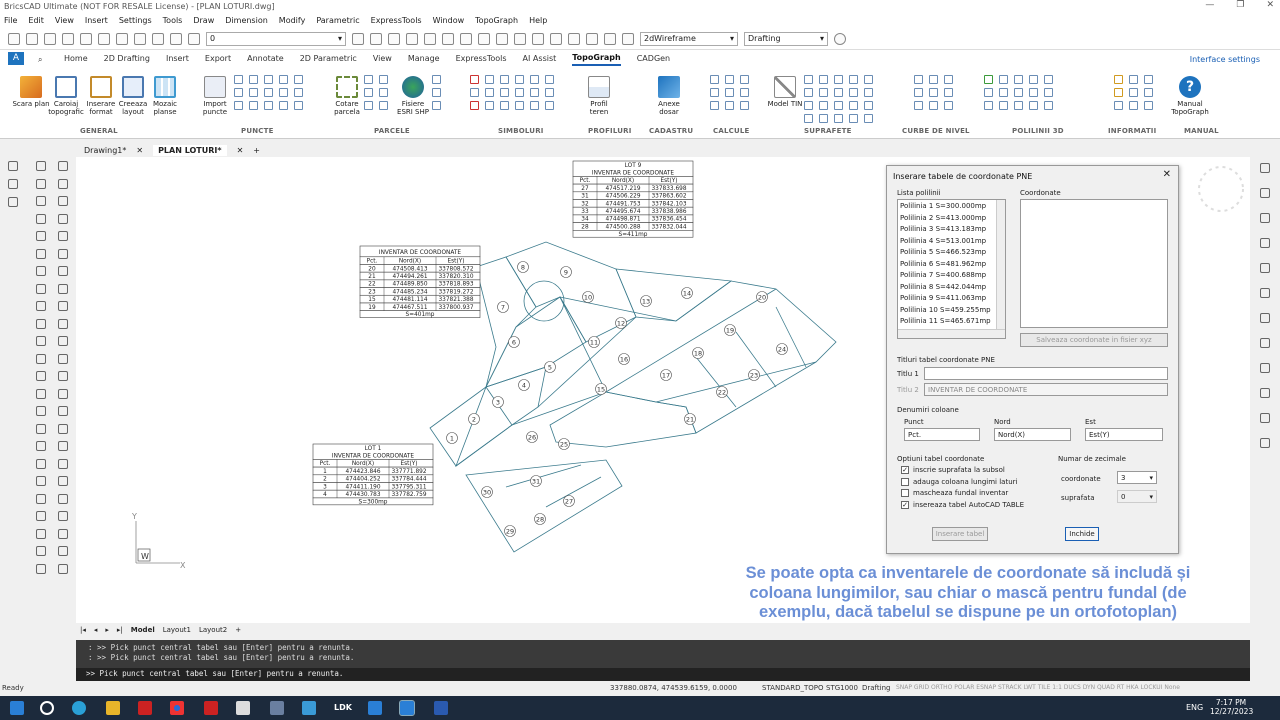 This screenshot has width=1280, height=720. Describe the element at coordinates (211, 708) in the screenshot. I see `app-icon` at that location.